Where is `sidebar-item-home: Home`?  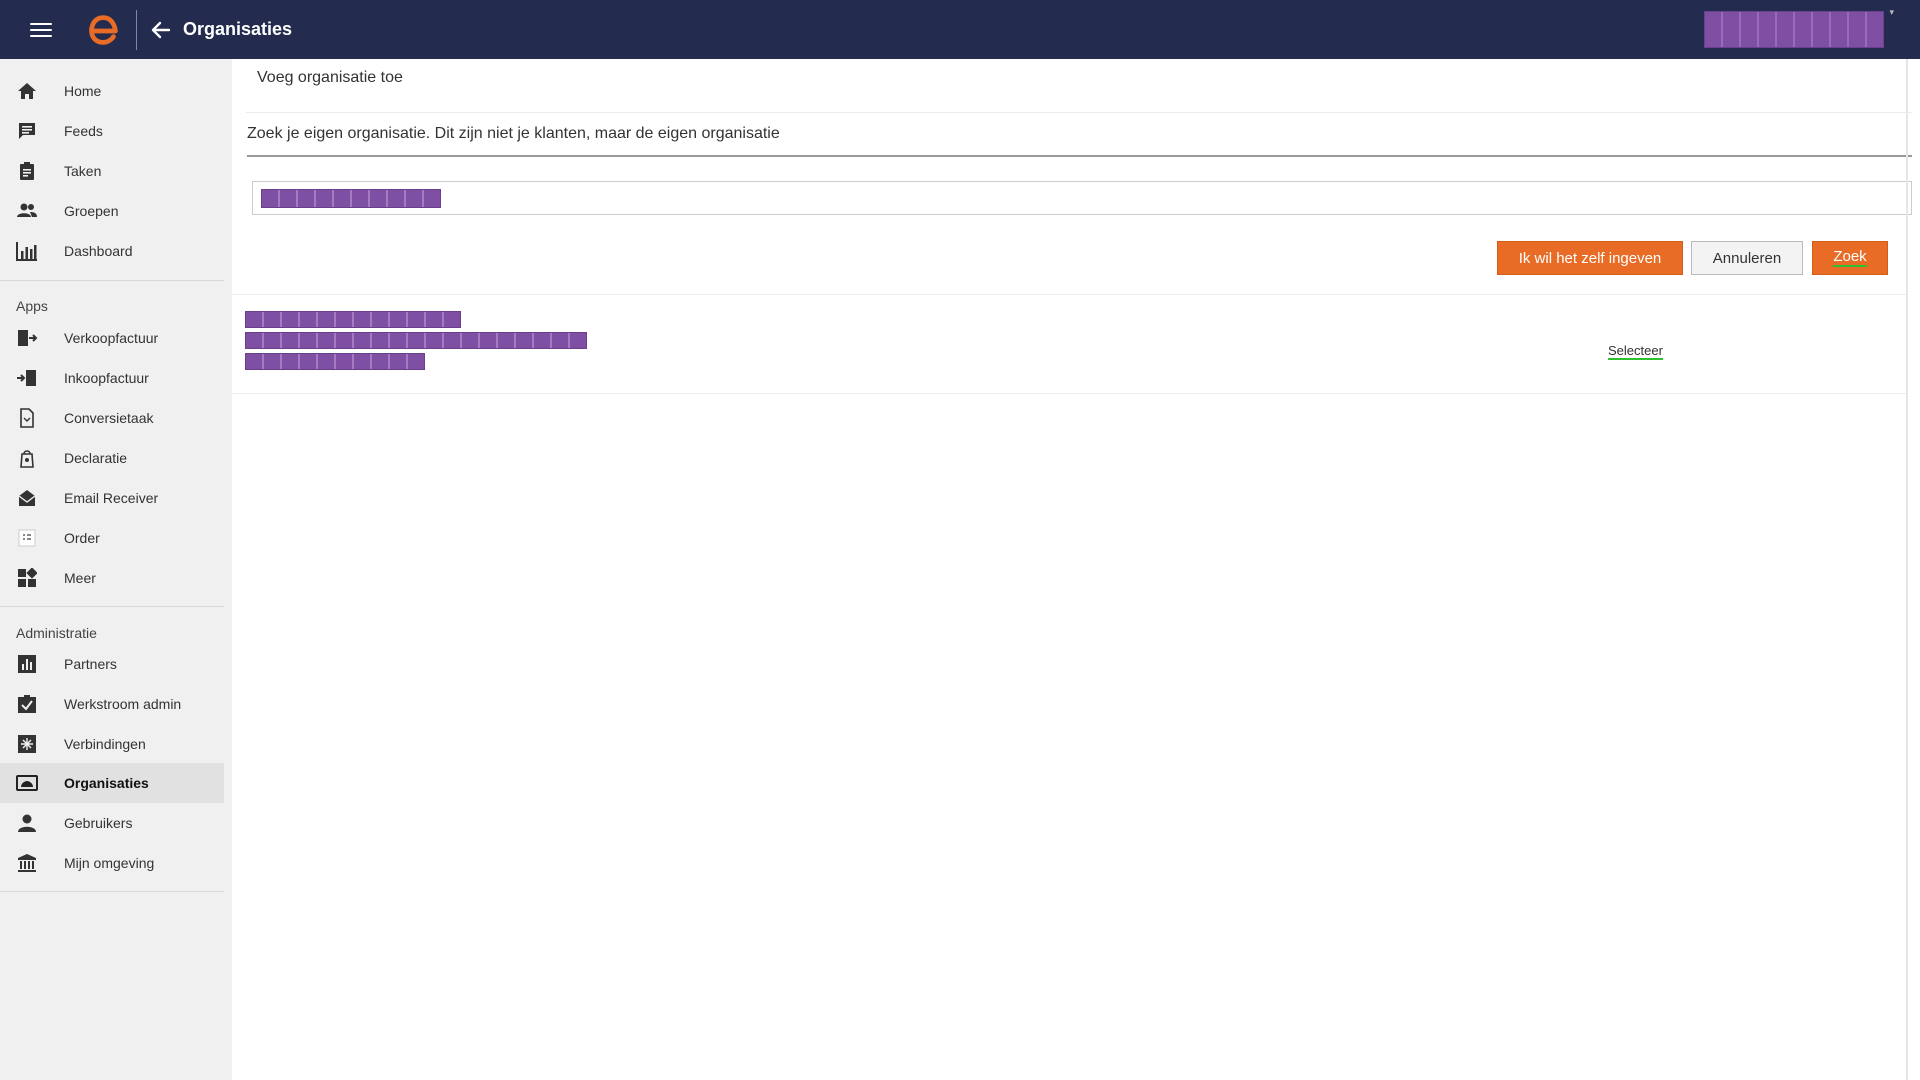
sidebar-item-home: Home is located at coordinates (112, 91).